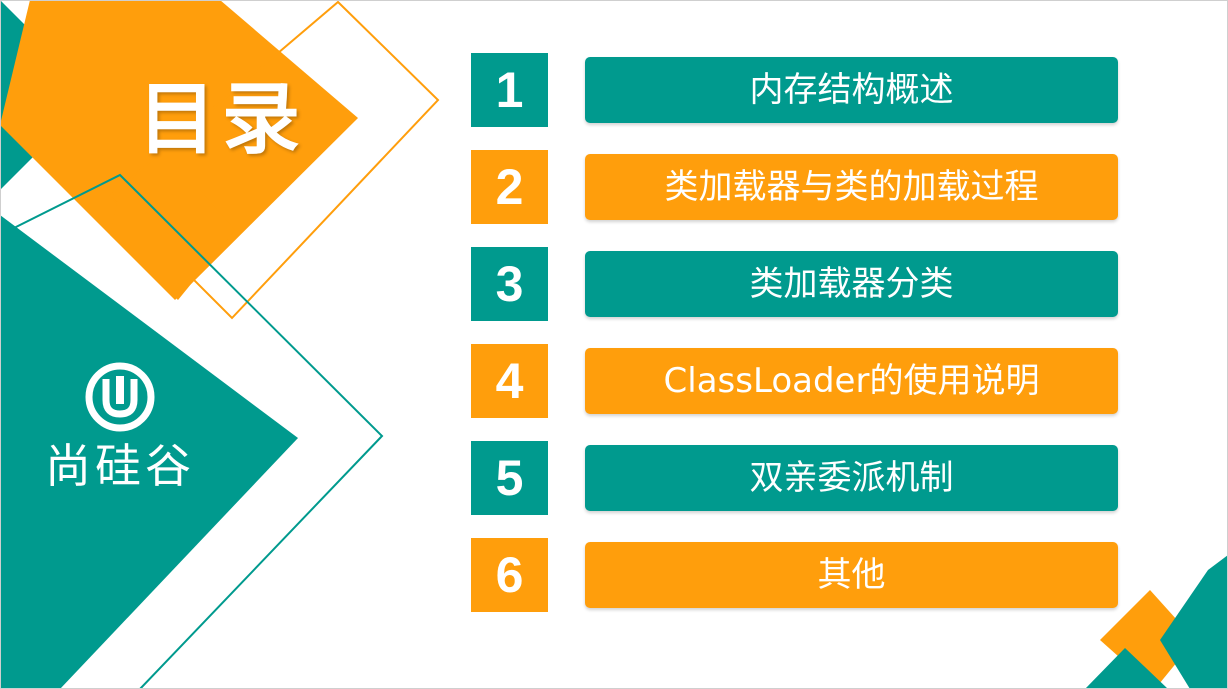 Image resolution: width=1228 pixels, height=689 pixels. I want to click on toc-label: 内存结构概述, so click(851, 90).